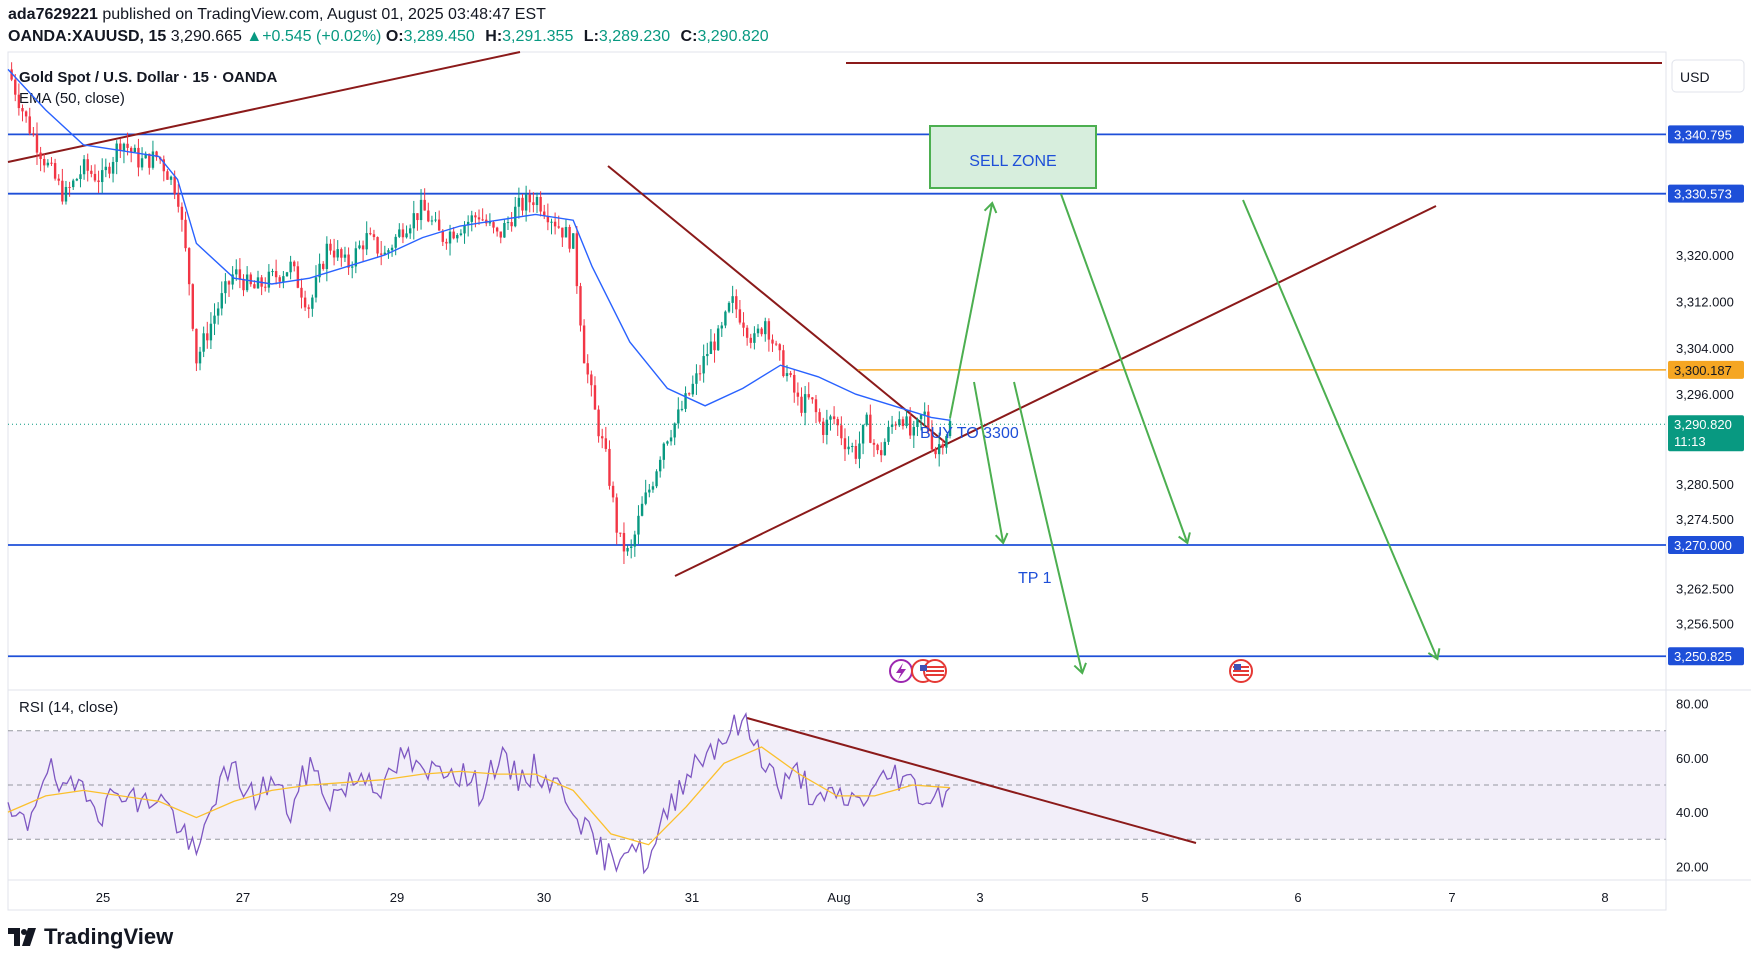 This screenshot has height=959, width=1751. What do you see at coordinates (1703, 656) in the screenshot?
I see `level-price-label: 3,250.825` at bounding box center [1703, 656].